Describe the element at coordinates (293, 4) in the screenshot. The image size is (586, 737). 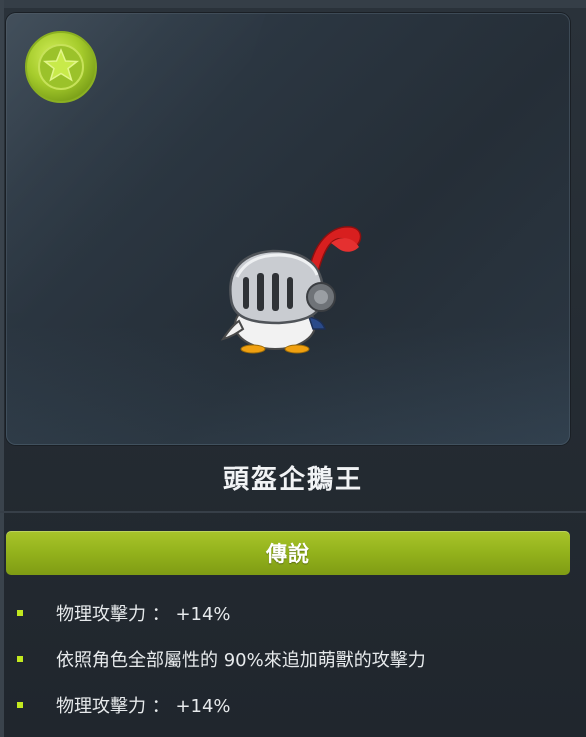
I see `top-edge` at that location.